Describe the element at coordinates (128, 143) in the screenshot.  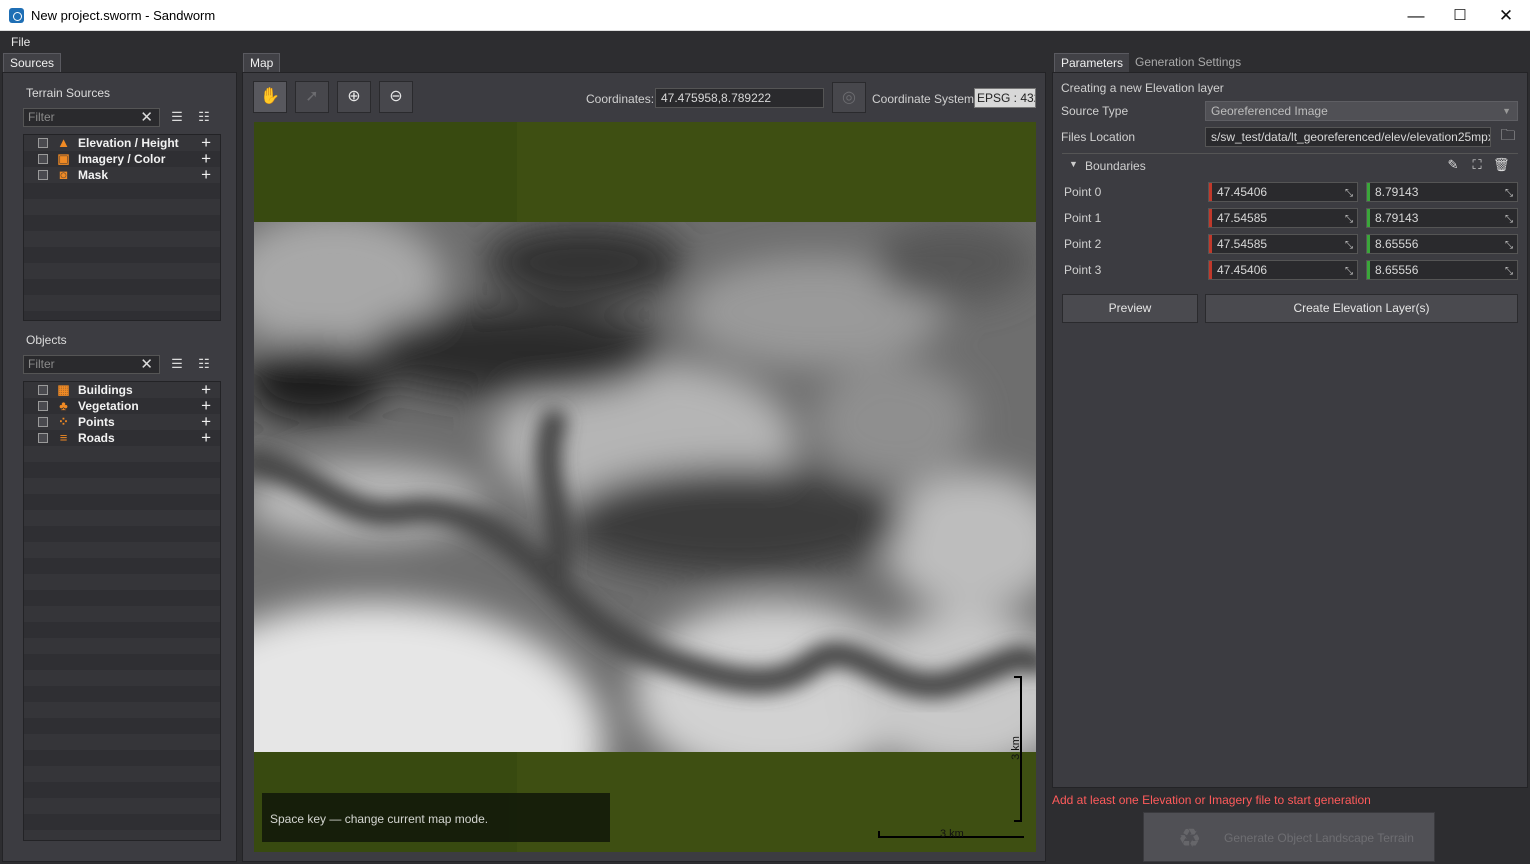
I see `item-label: Elevation / Height` at that location.